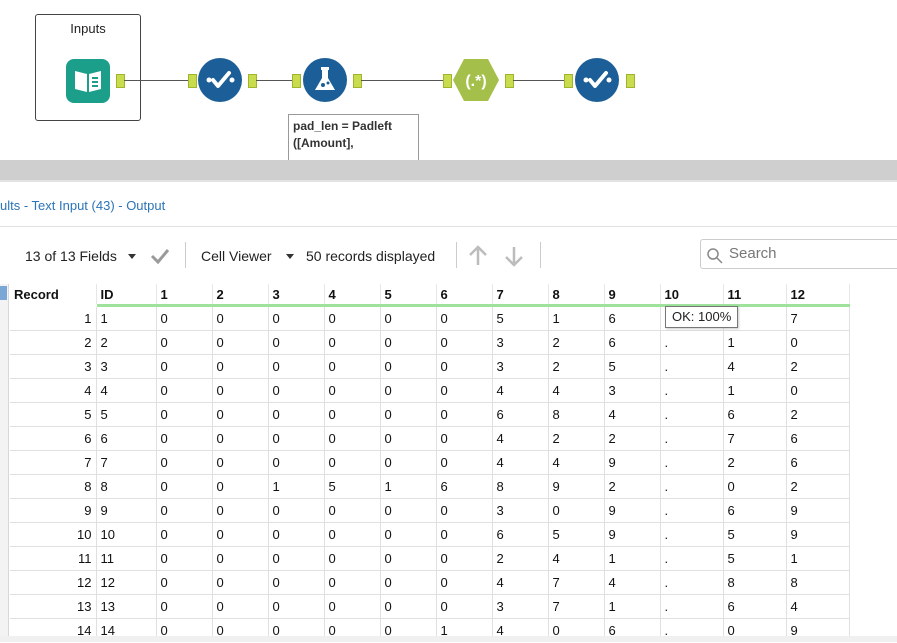 This screenshot has height=643, width=897. I want to click on table-cell: 3, so click(126, 366).